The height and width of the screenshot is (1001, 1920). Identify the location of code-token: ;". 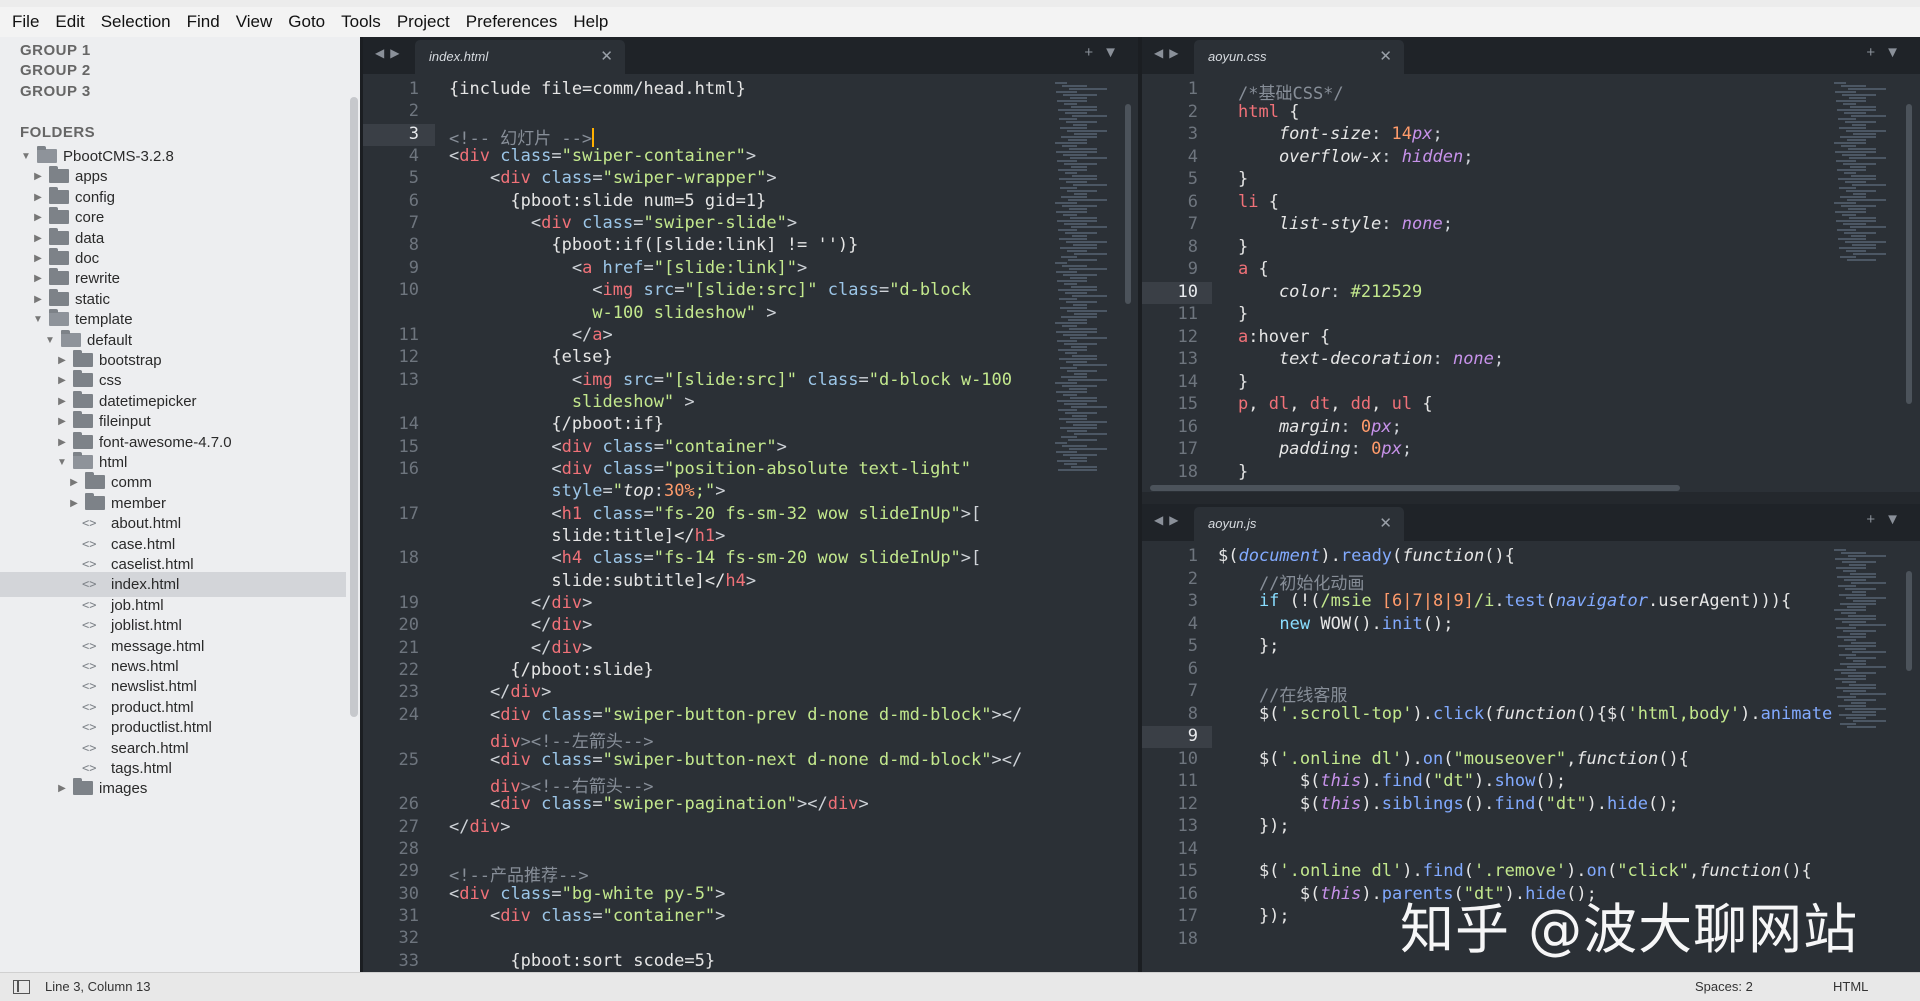
(705, 491).